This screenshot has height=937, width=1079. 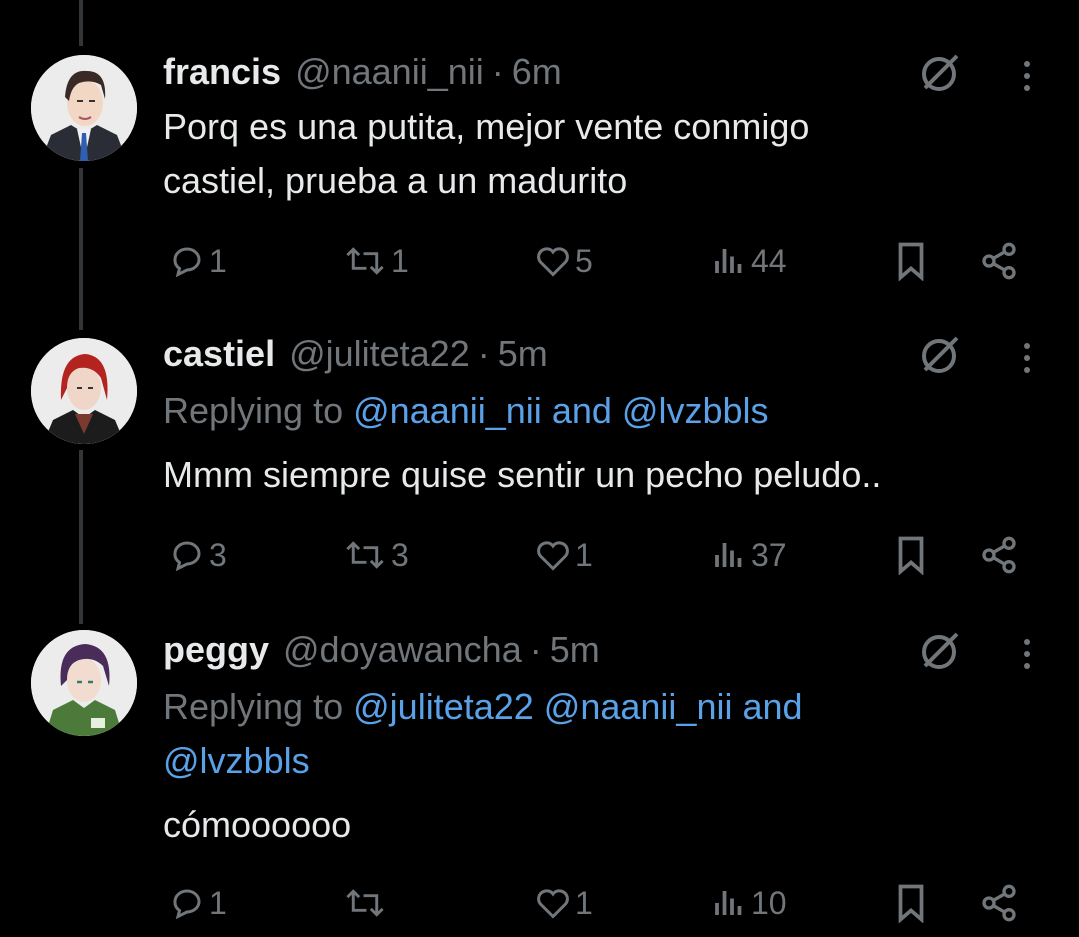 What do you see at coordinates (603, 555) in the screenshot?
I see `tweet-actions: 3 3 1 37` at bounding box center [603, 555].